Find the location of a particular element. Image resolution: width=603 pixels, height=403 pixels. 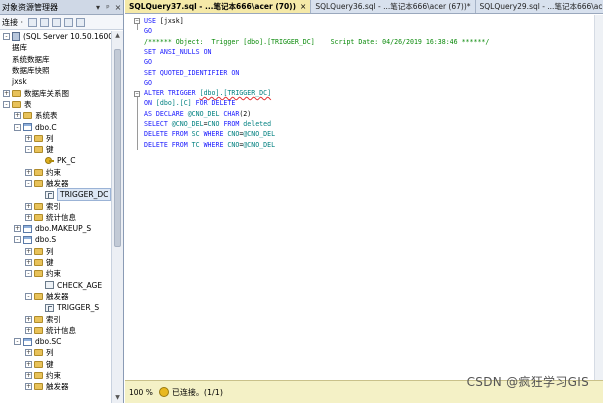

server-icon is located at coordinates (16, 37).